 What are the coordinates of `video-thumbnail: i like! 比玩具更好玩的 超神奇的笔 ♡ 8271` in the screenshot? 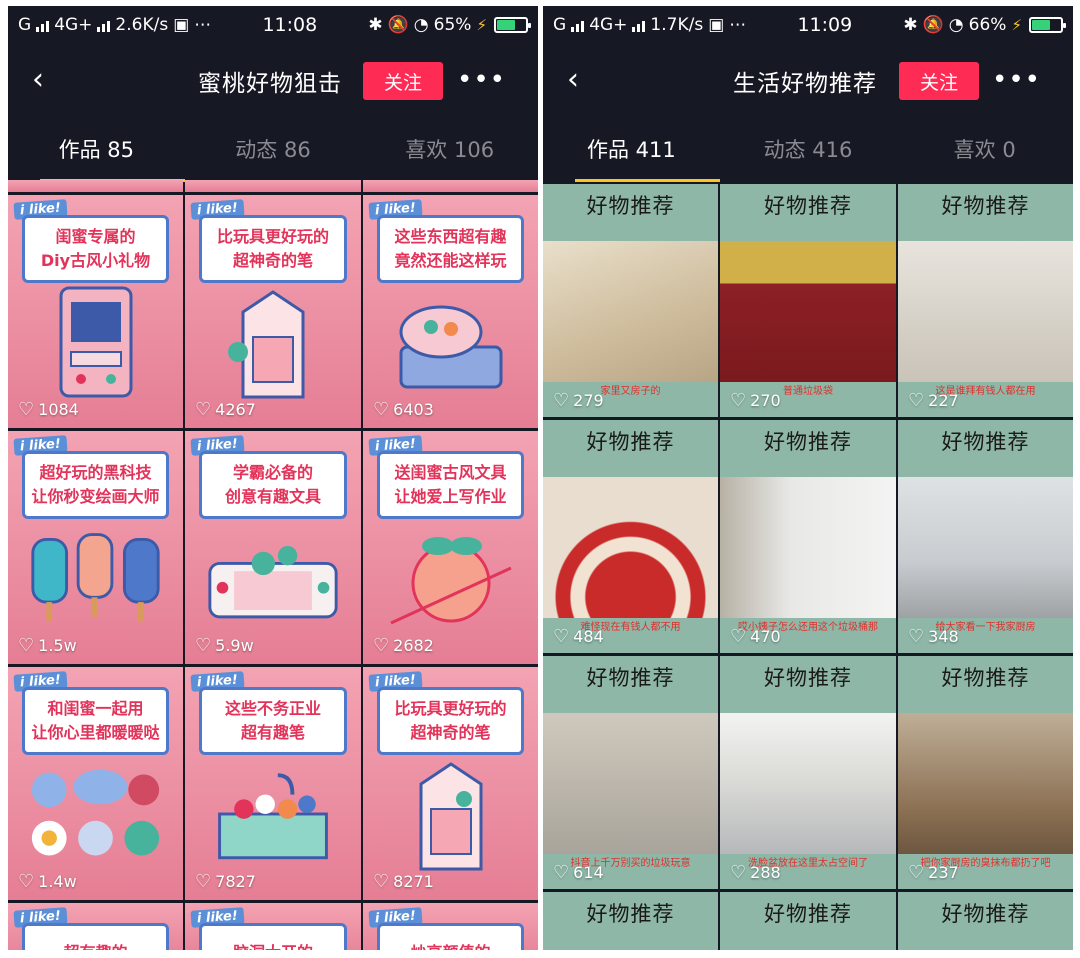 It's located at (450, 783).